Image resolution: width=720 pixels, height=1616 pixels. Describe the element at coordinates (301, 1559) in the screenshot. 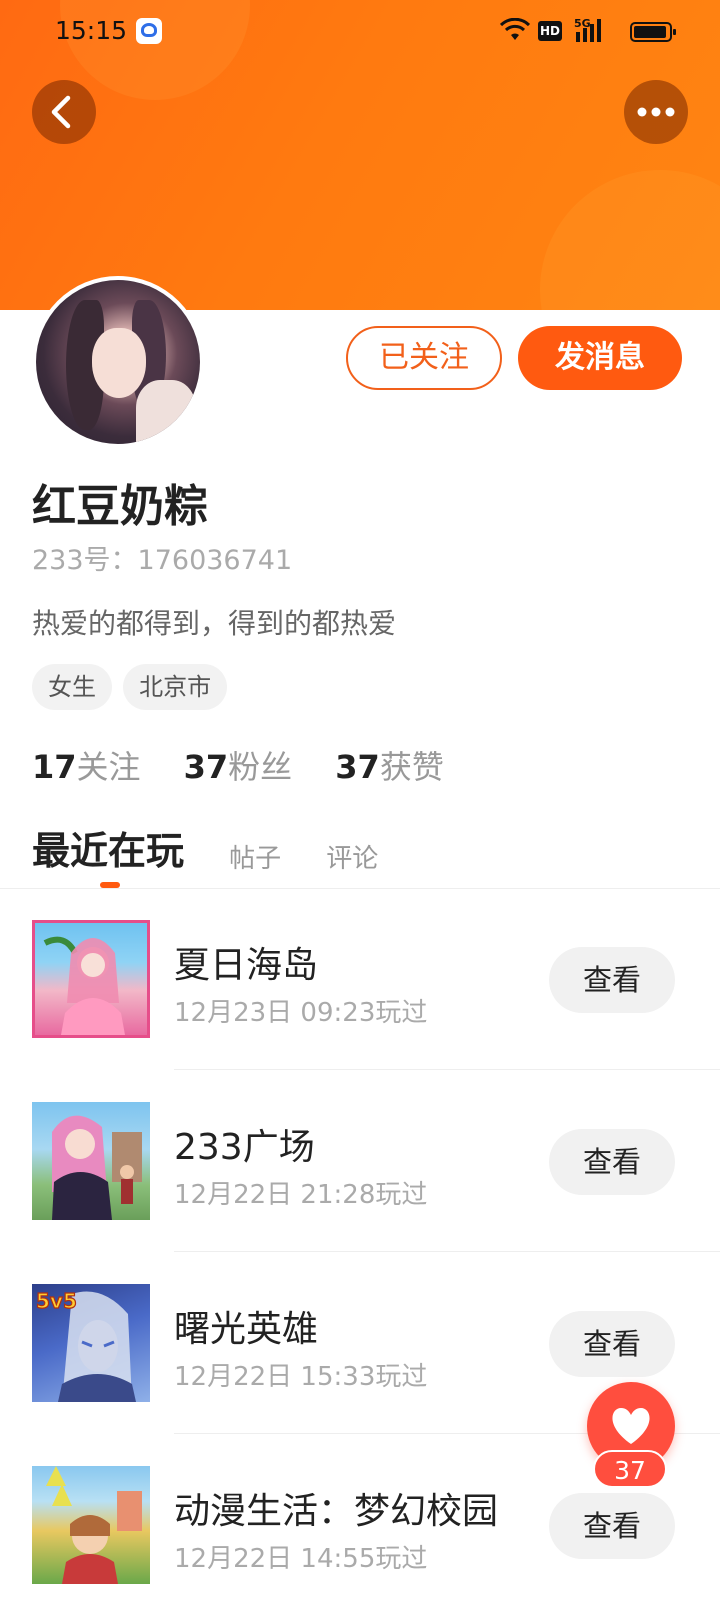

I see `last-played-time: 12月22日 14:55玩过` at that location.